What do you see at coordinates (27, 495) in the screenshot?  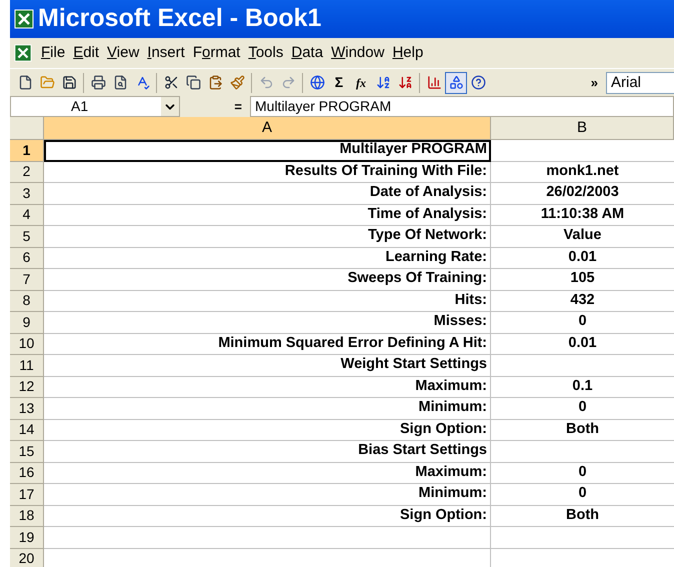 I see `row-header: 17` at bounding box center [27, 495].